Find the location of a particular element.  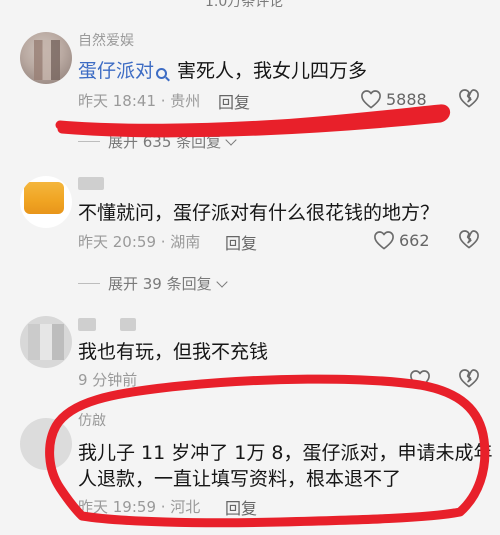

red-underline-annotation is located at coordinates (253, 121).